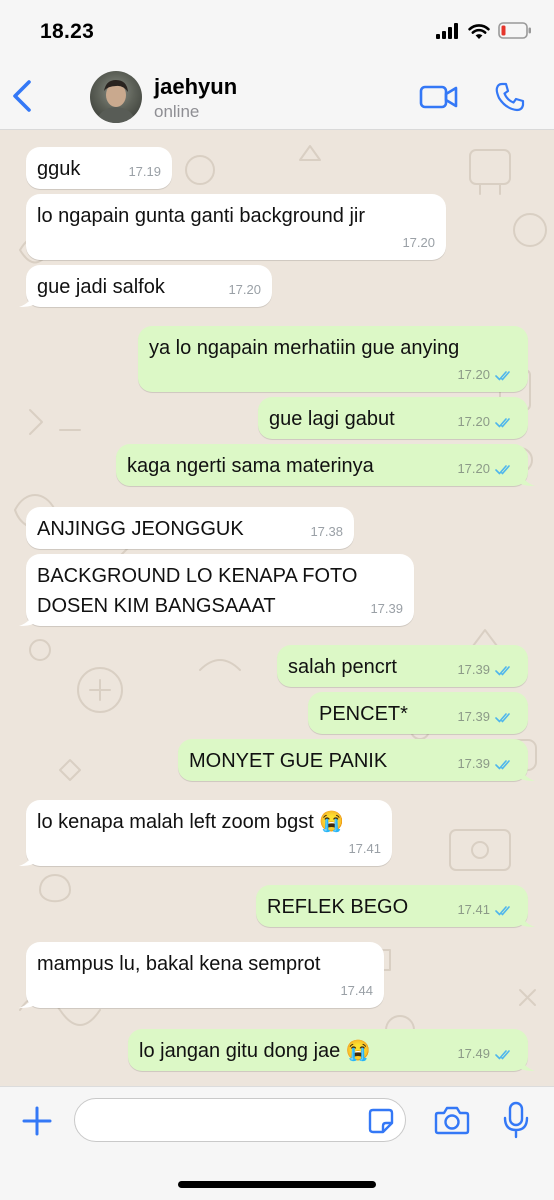 This screenshot has width=554, height=1200. What do you see at coordinates (140, 529) in the screenshot?
I see `message-text: ANJINGG JEONGGUK` at bounding box center [140, 529].